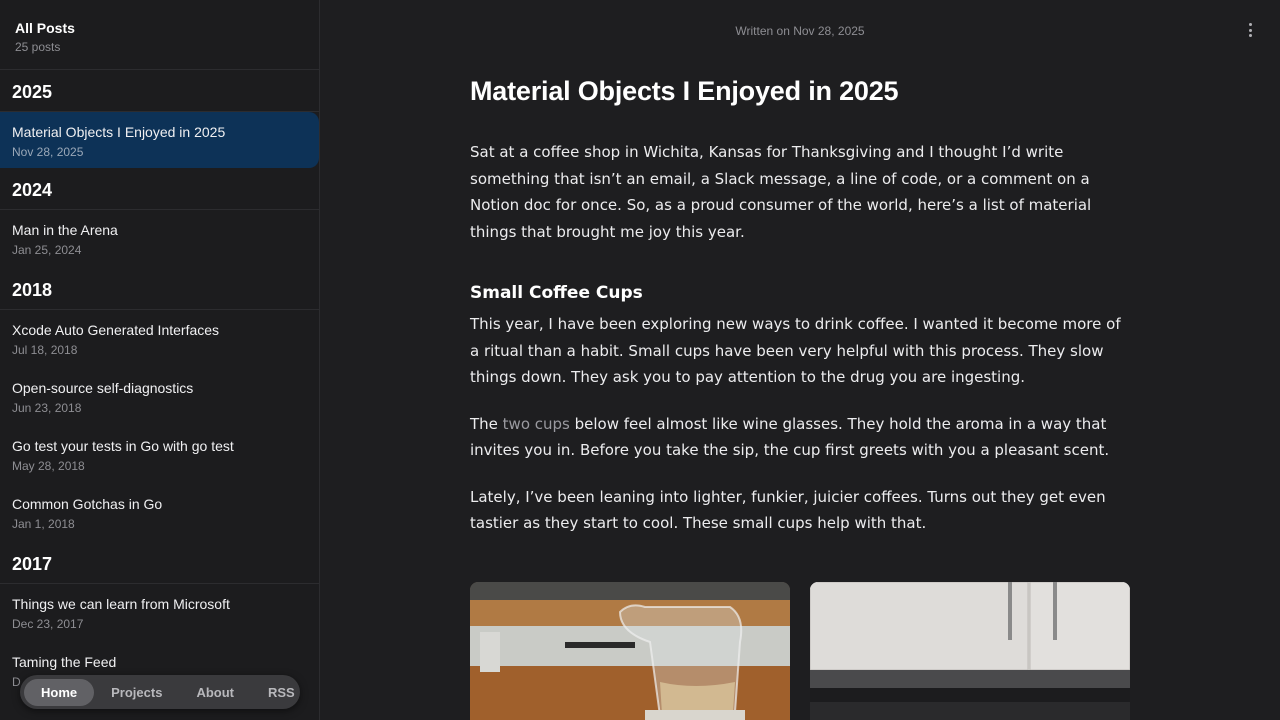  I want to click on post-title: Common Gotchas in Go, so click(87, 504).